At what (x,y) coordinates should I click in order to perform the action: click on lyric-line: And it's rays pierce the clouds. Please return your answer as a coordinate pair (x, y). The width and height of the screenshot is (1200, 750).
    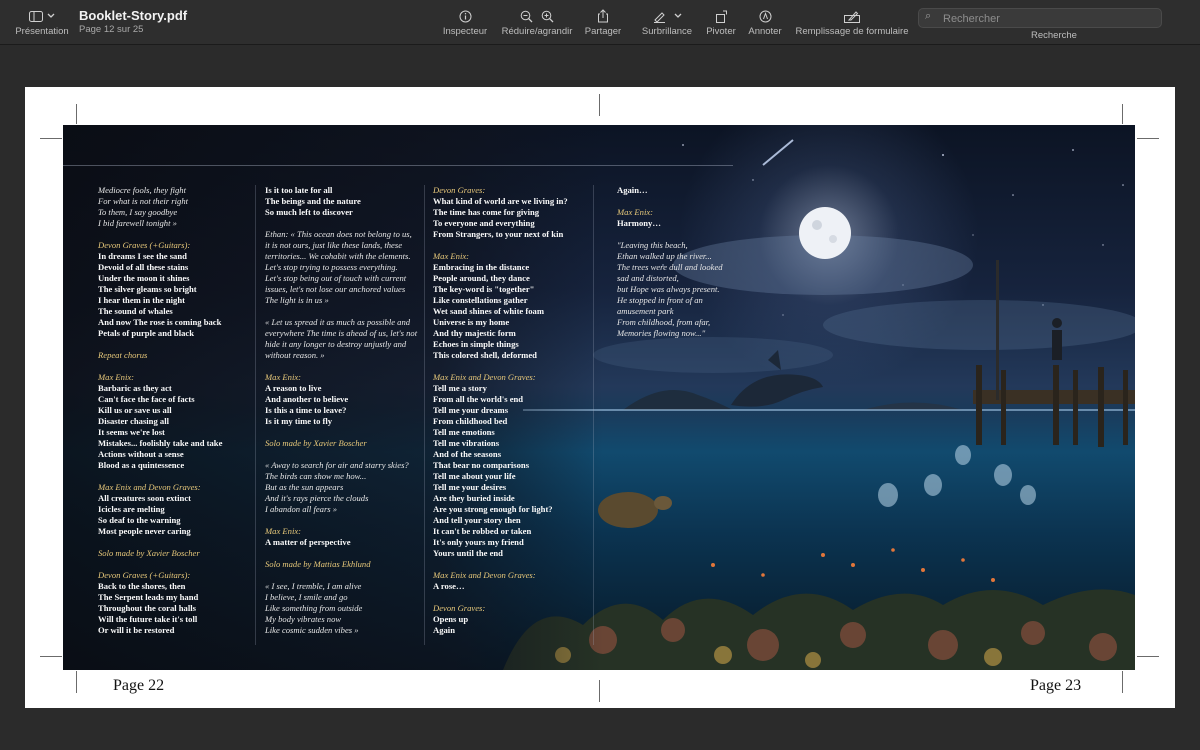
    Looking at the image, I should click on (317, 498).